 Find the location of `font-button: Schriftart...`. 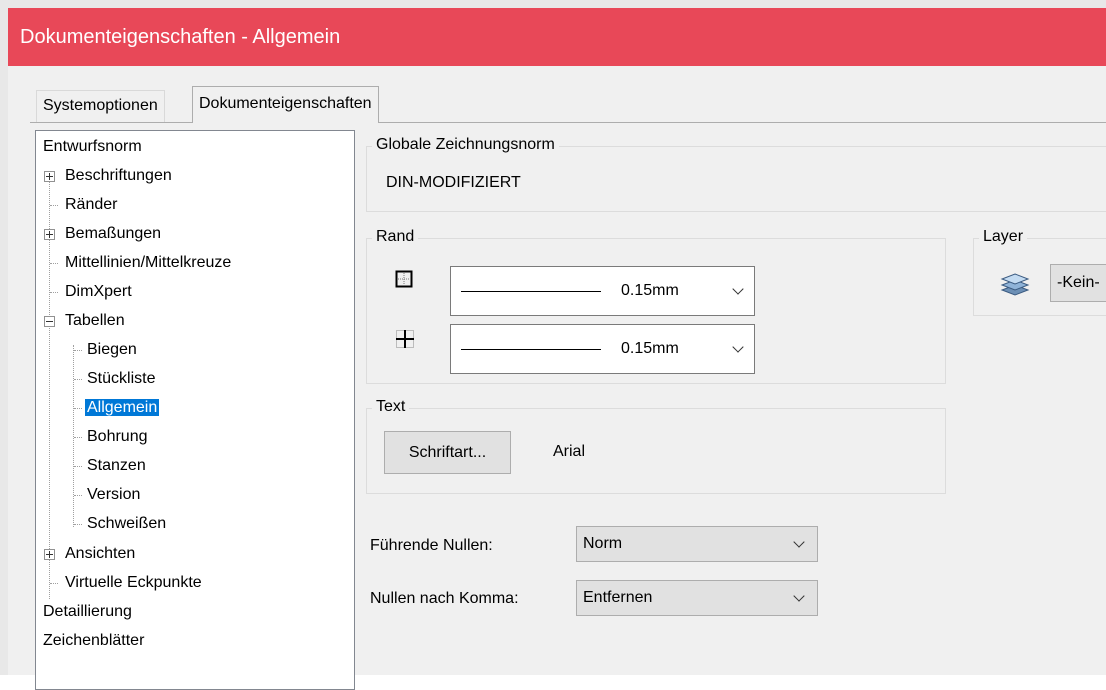

font-button: Schriftart... is located at coordinates (447, 452).